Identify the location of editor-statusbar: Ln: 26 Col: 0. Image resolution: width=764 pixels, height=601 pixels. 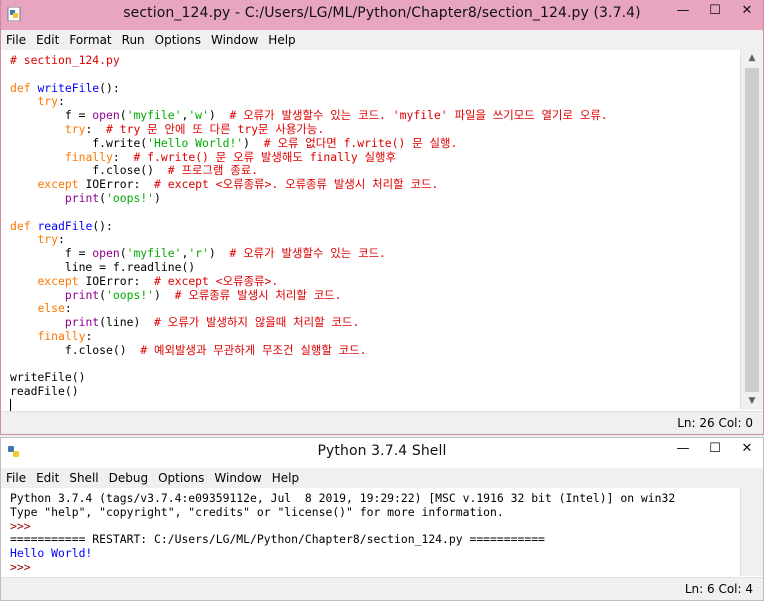
(382, 422).